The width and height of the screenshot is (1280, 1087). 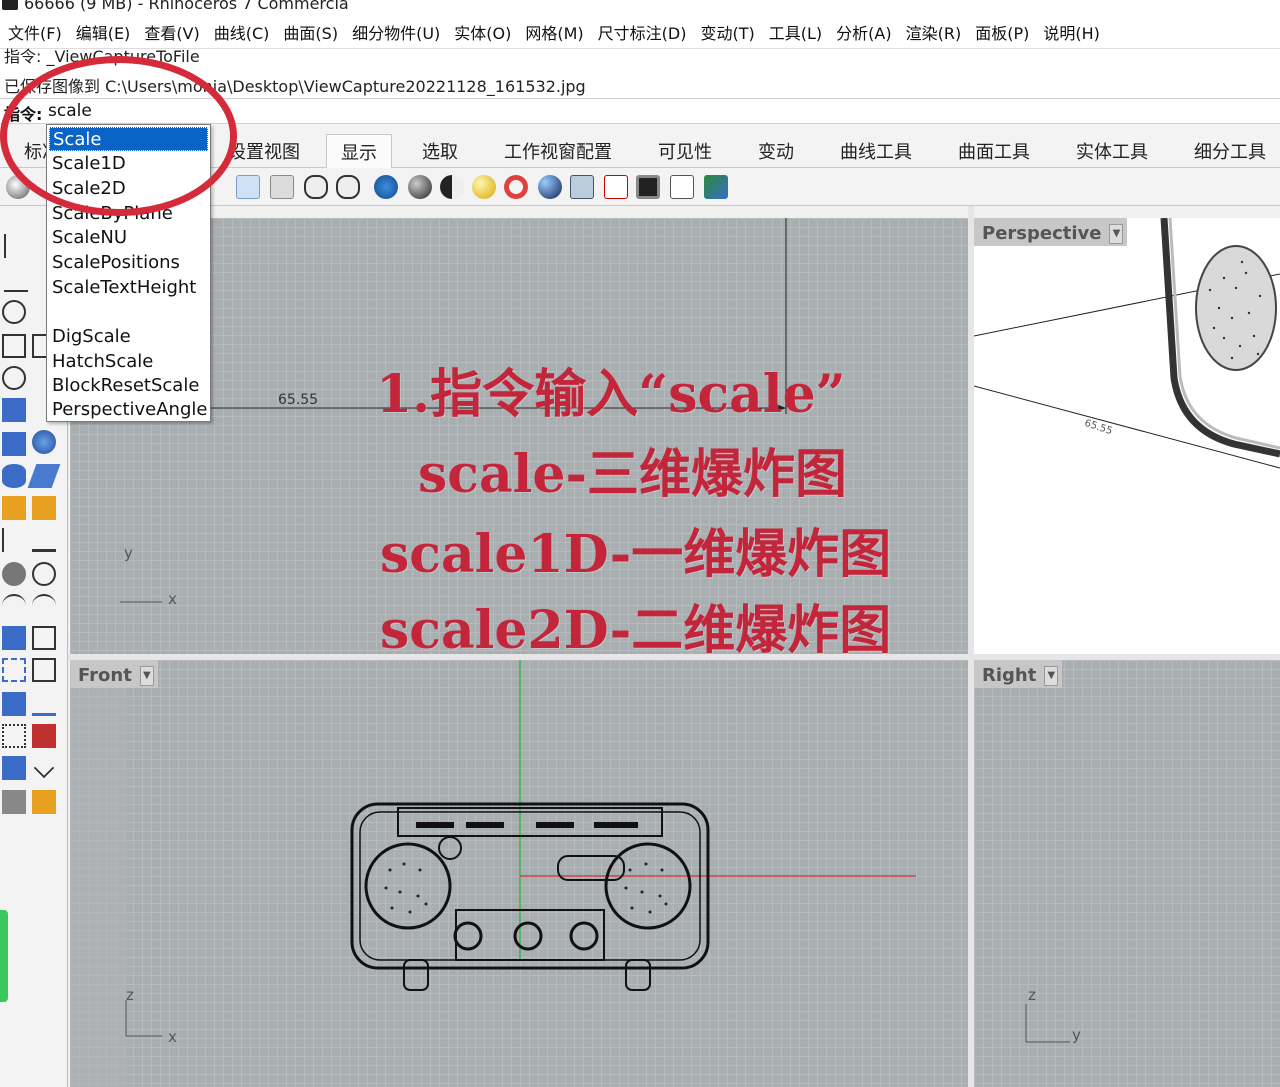 I want to click on autocomplete-separator, so click(x=128, y=313).